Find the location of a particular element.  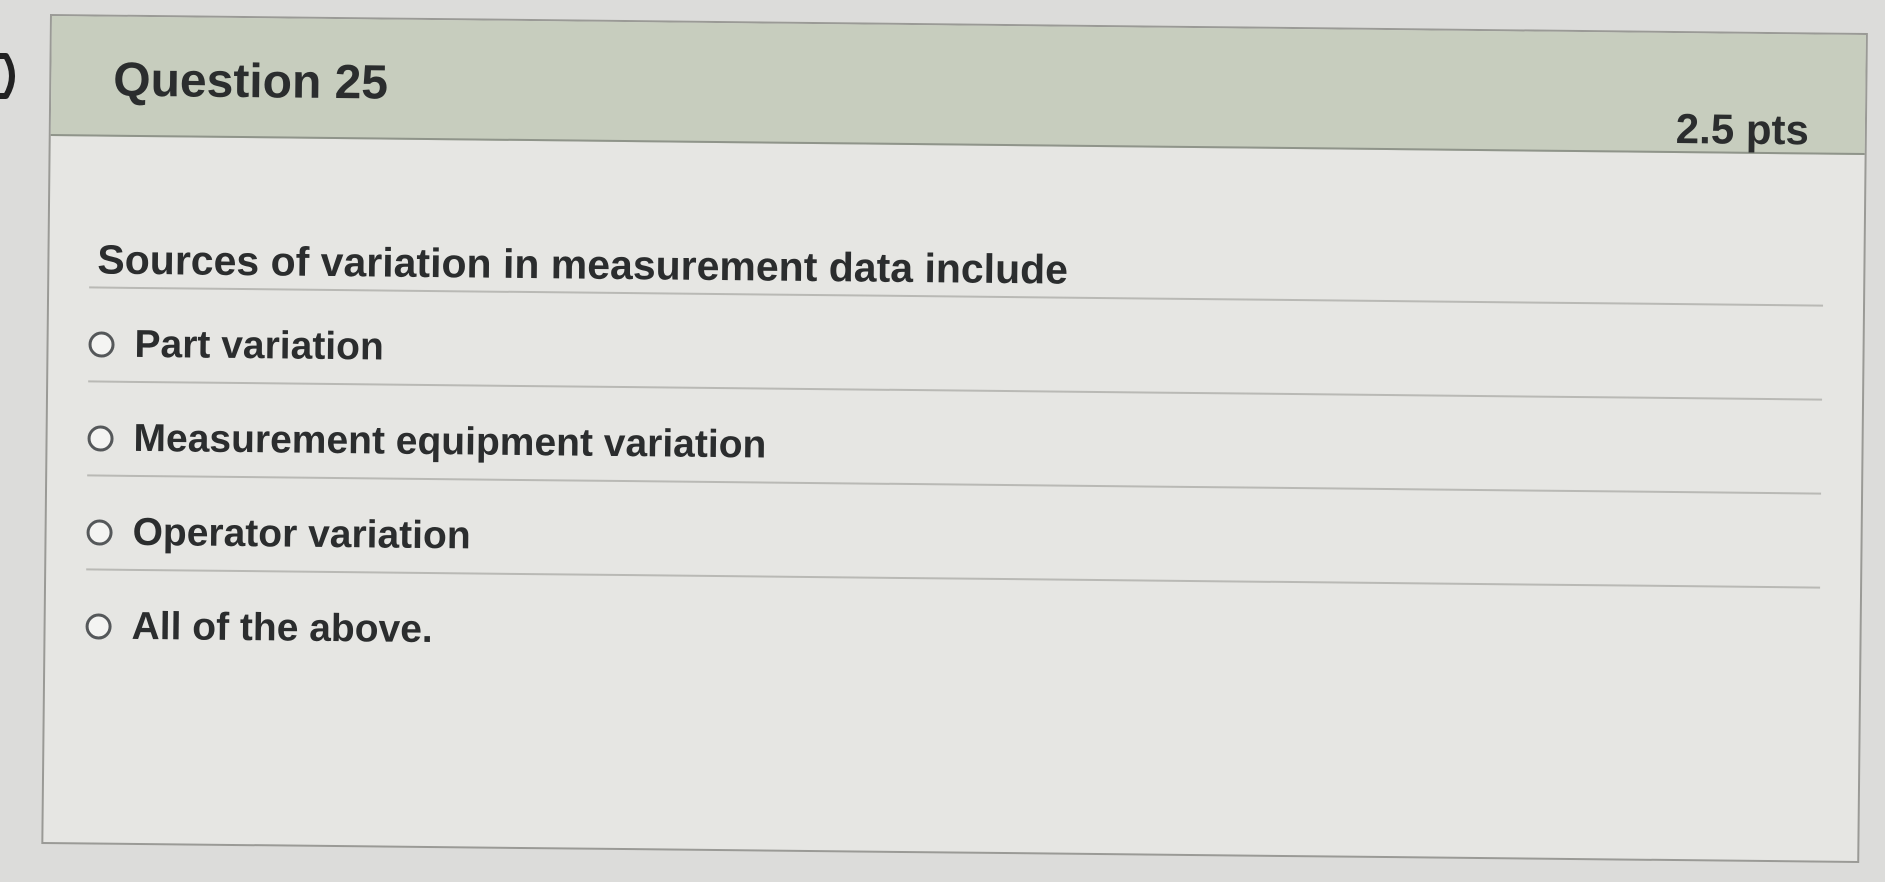

bookmark-flag-icon is located at coordinates (12, 76).